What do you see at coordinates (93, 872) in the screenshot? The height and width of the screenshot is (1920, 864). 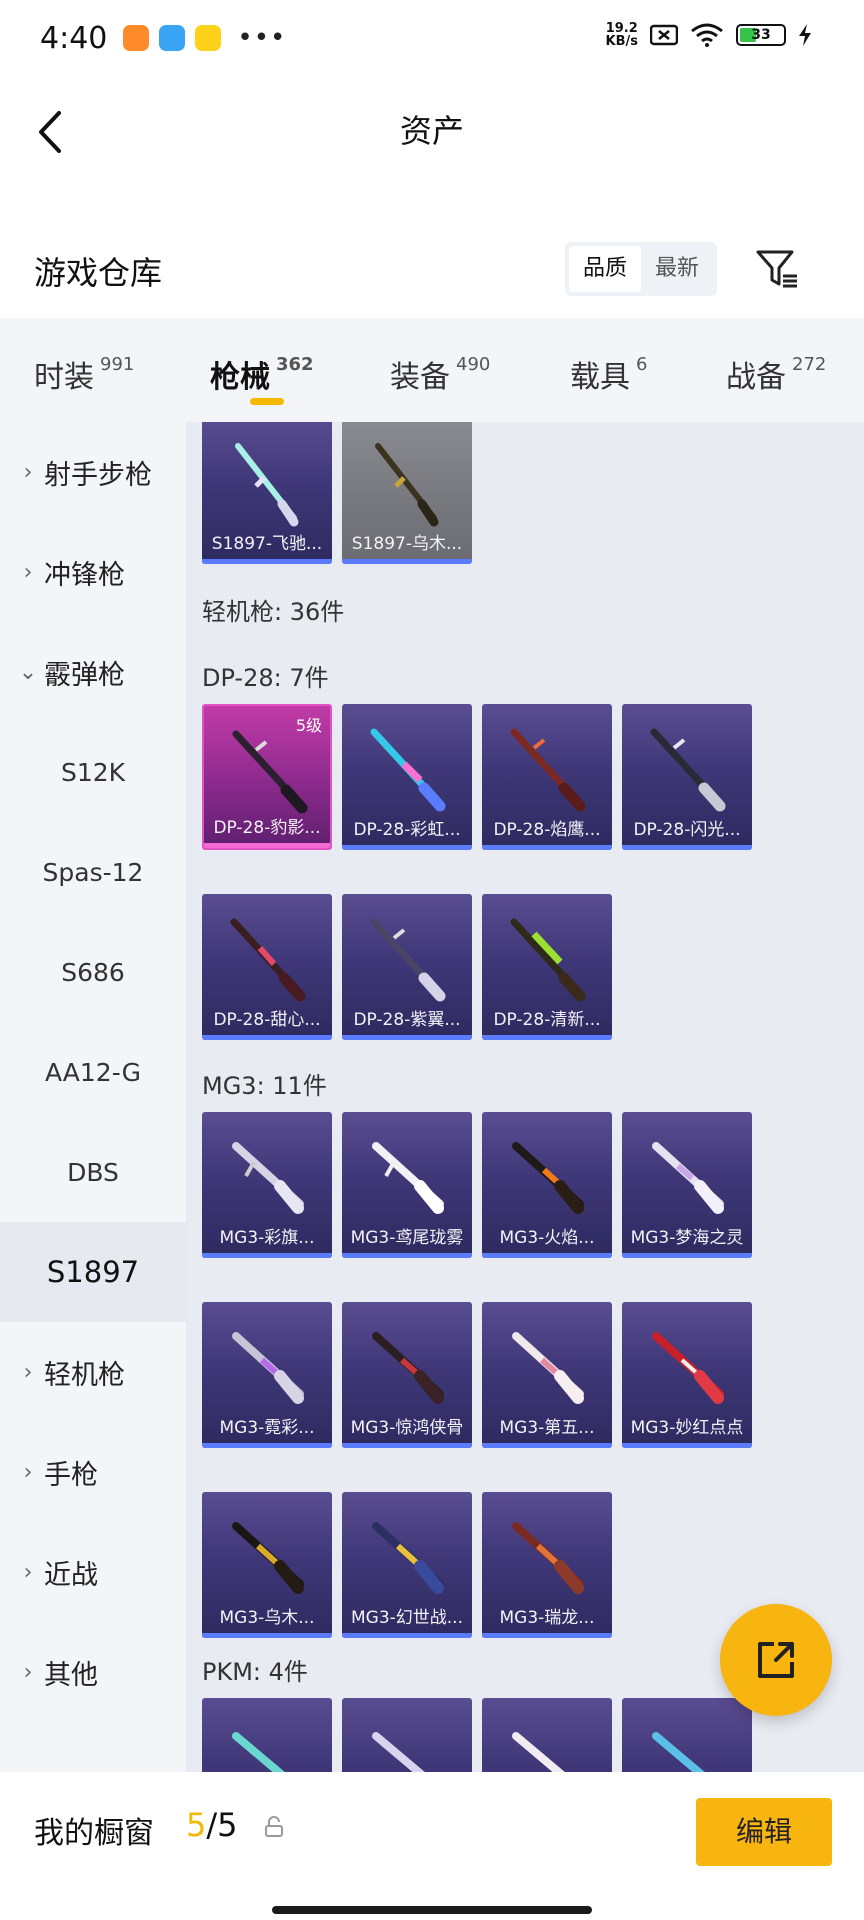 I see `sidebar-subitem-spas12: Spas-12` at bounding box center [93, 872].